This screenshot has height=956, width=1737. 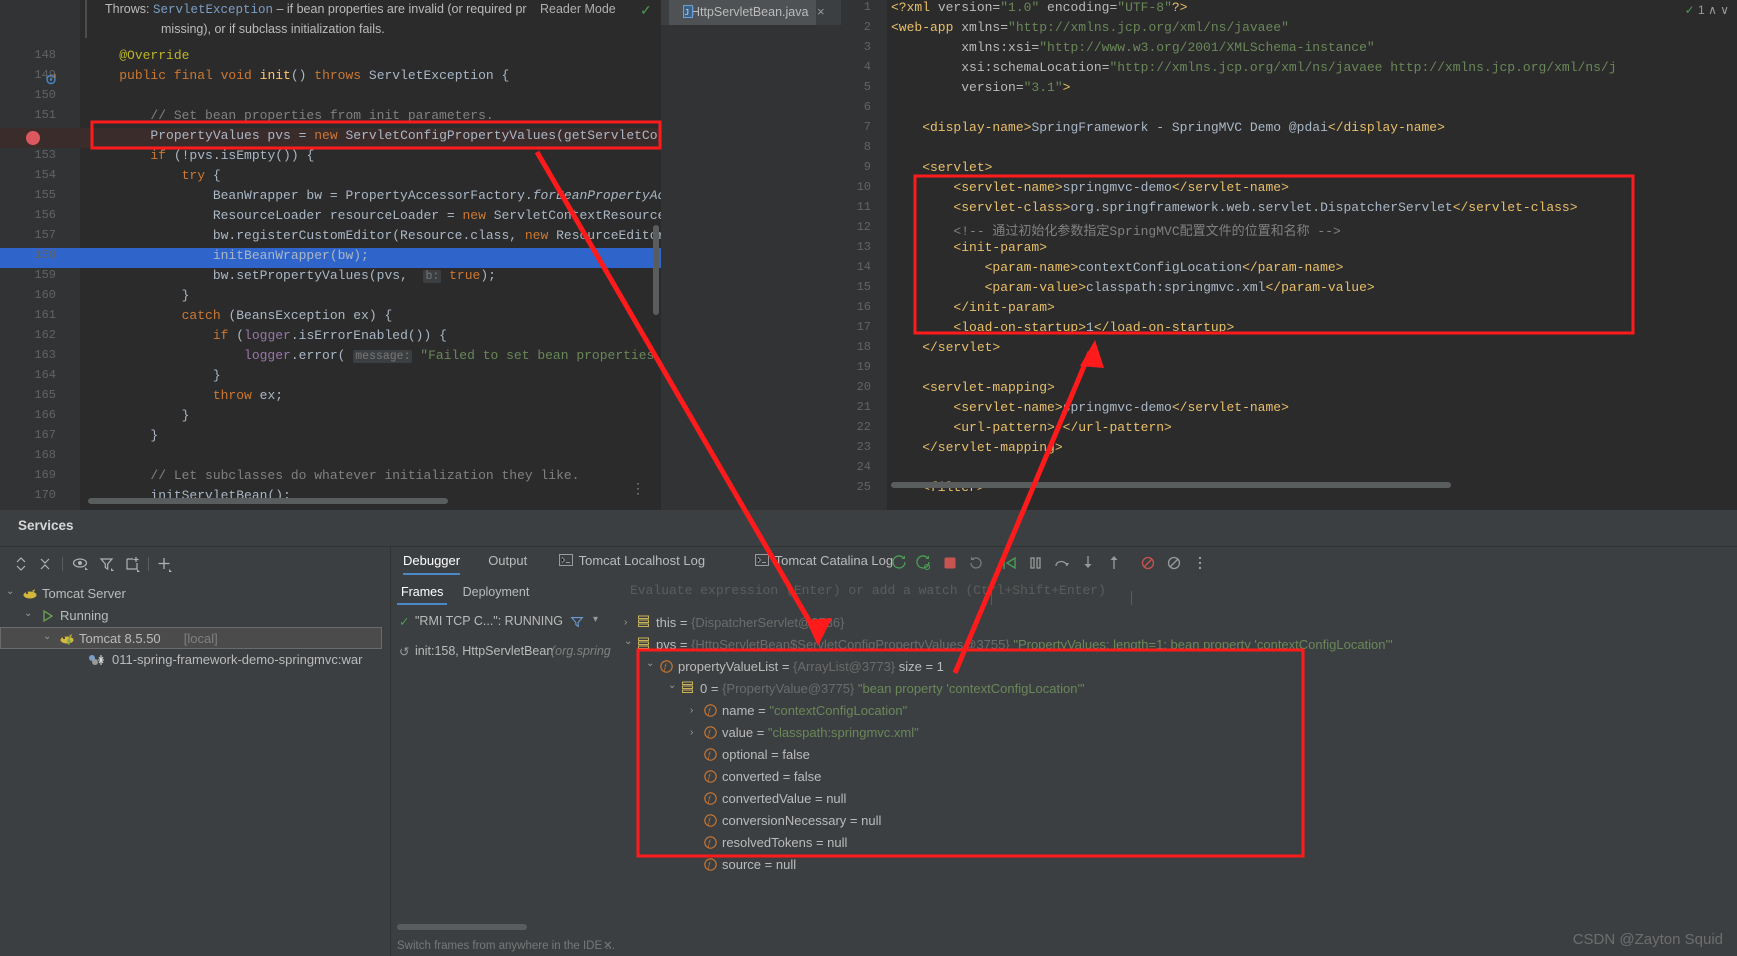 I want to click on tab-tomcat-localhost-log: Tomcat Localhost Log, so click(x=631, y=560).